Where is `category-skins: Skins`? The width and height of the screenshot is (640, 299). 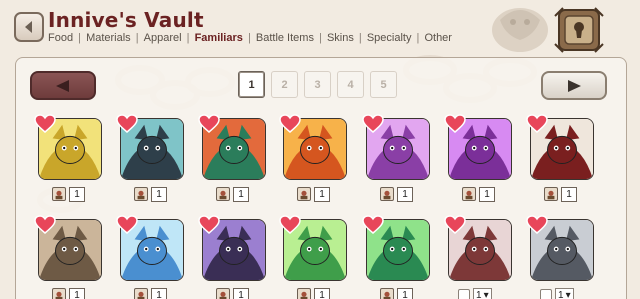
category-skins: Skins is located at coordinates (340, 38).